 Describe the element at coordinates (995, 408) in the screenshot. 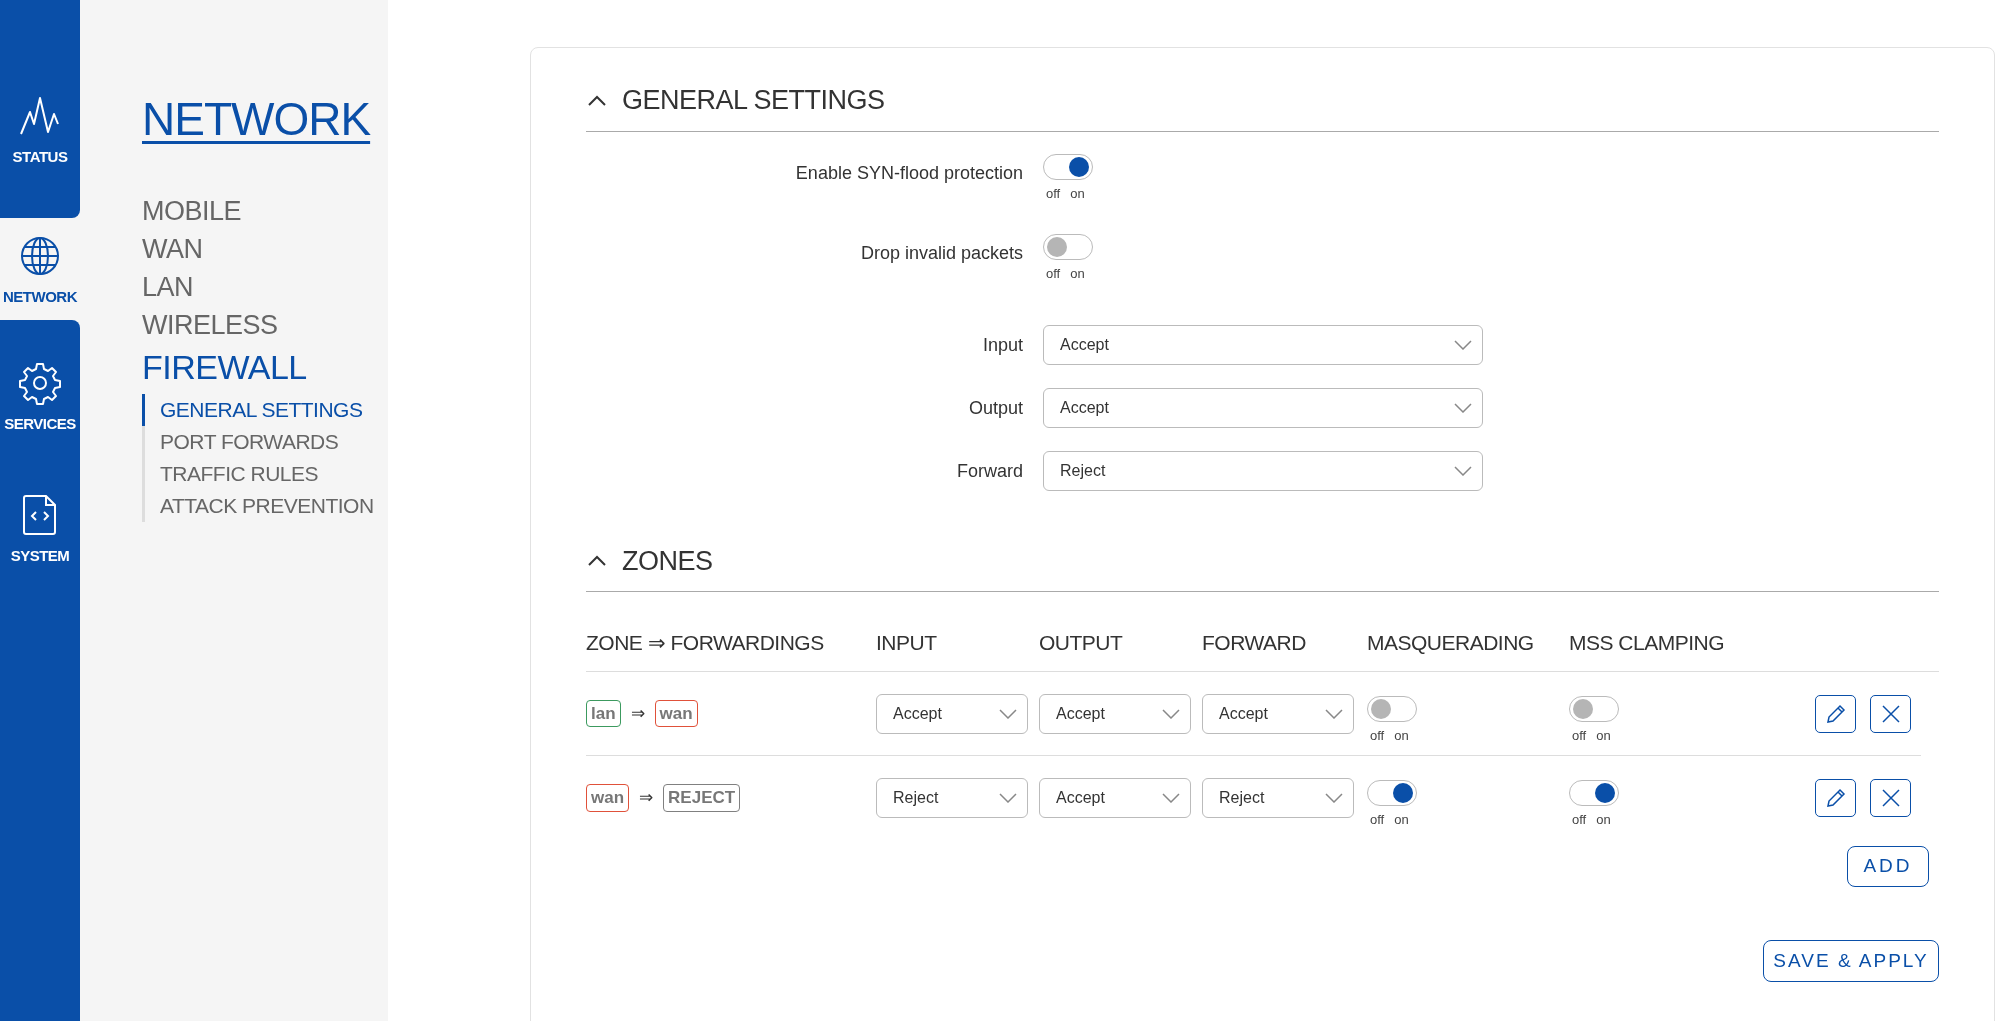

I see `field-label: Output` at that location.